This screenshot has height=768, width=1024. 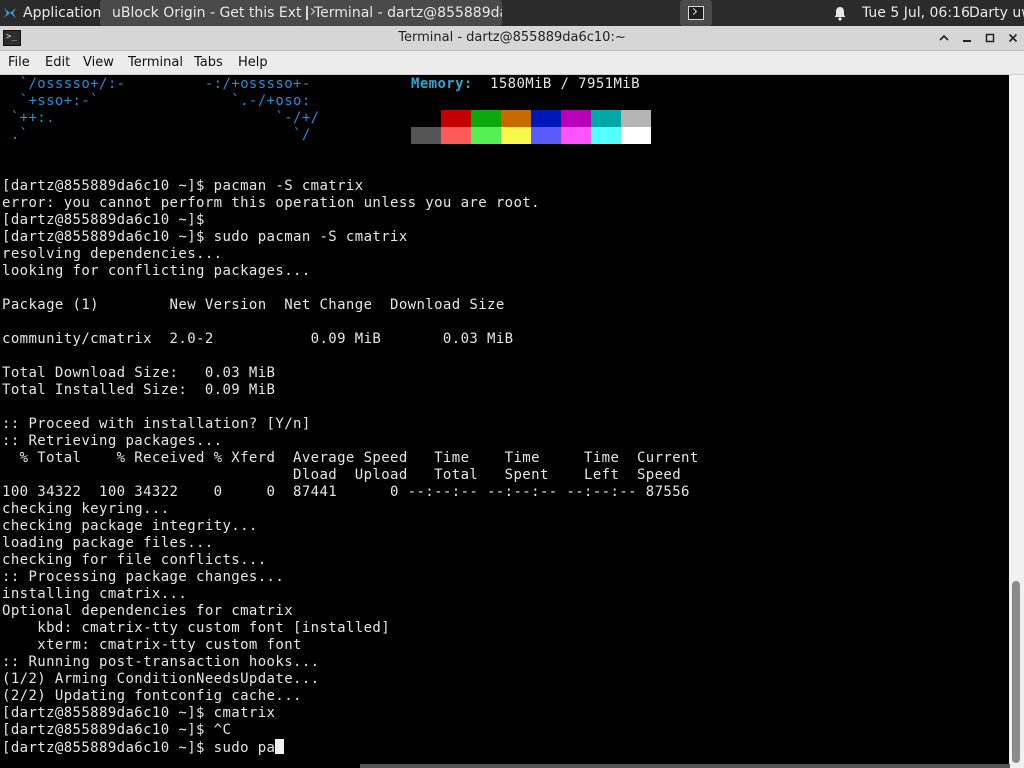 What do you see at coordinates (307, 13) in the screenshot?
I see `terminal-icon` at bounding box center [307, 13].